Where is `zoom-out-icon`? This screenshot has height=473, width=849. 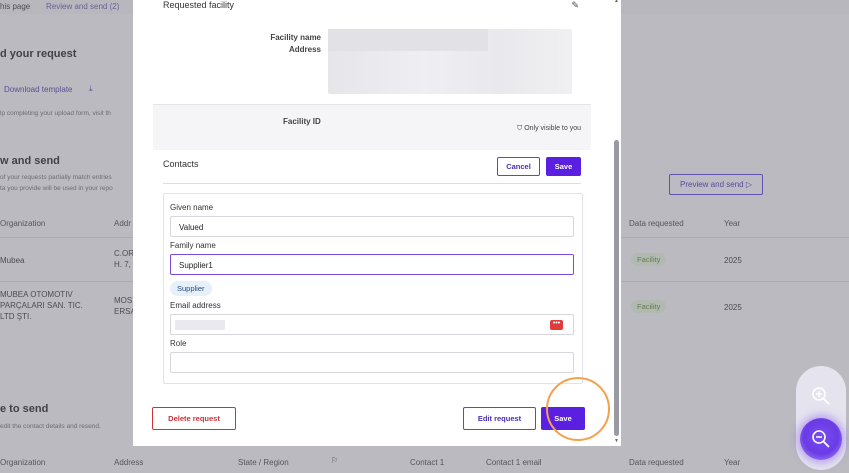 zoom-out-icon is located at coordinates (821, 439).